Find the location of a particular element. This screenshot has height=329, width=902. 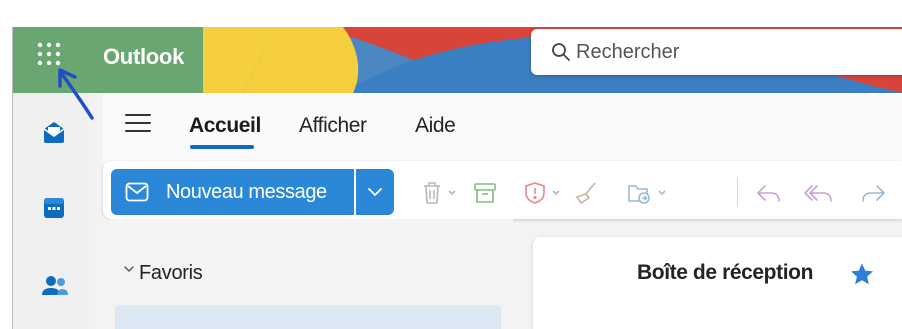

folder-title: Boîte de réception is located at coordinates (725, 272).